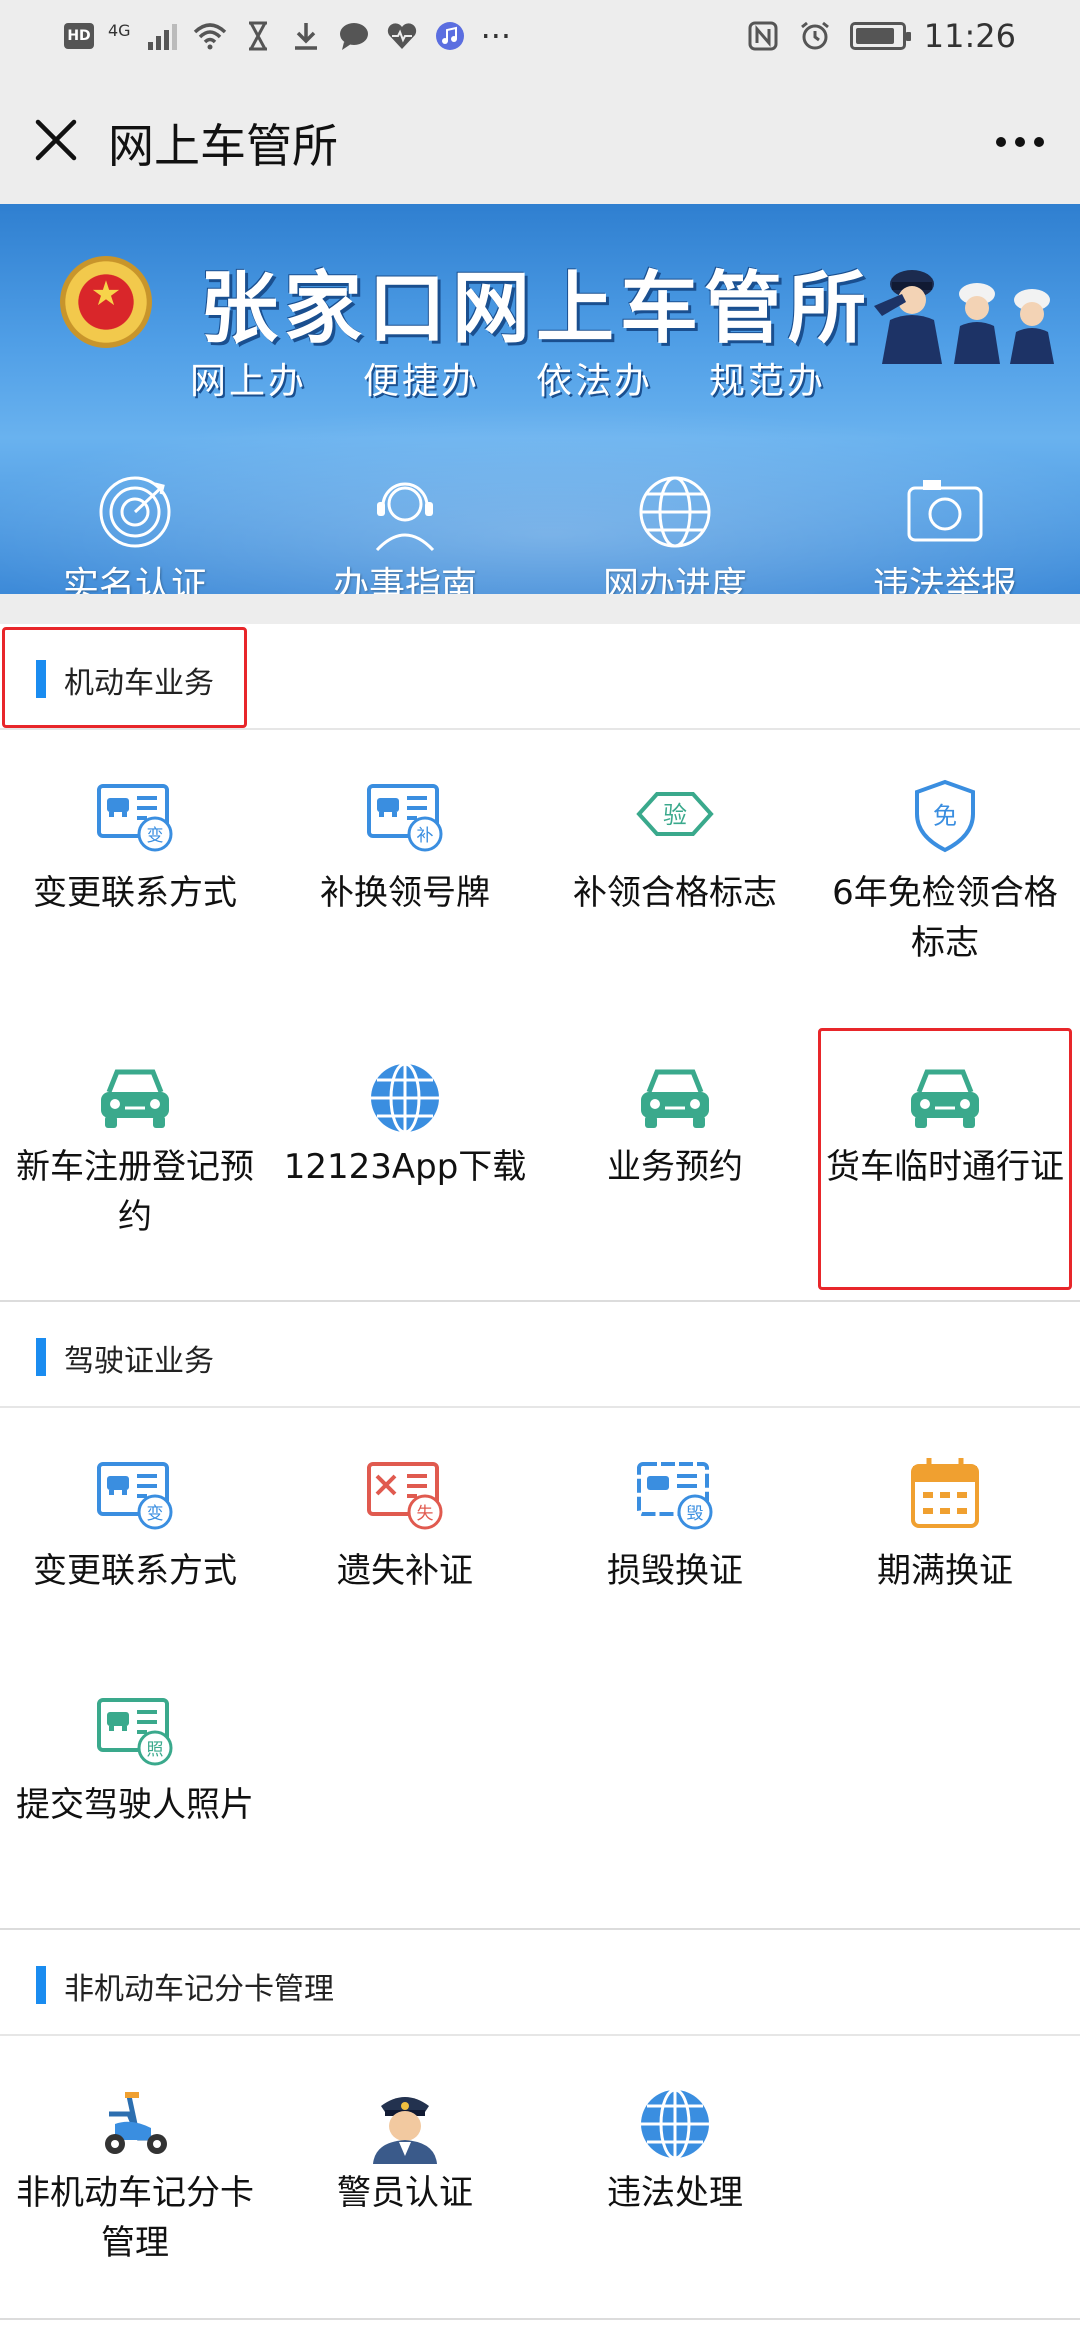  What do you see at coordinates (135, 1732) in the screenshot?
I see `license-card-photo-icon: 照` at bounding box center [135, 1732].